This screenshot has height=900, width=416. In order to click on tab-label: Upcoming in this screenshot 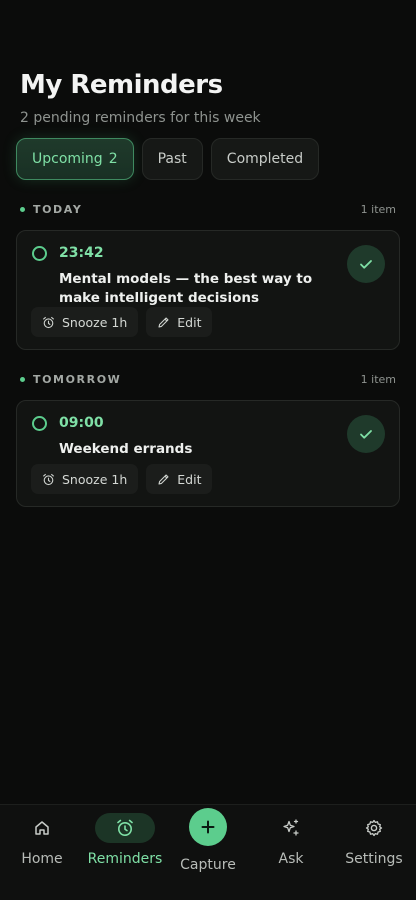, I will do `click(67, 159)`.